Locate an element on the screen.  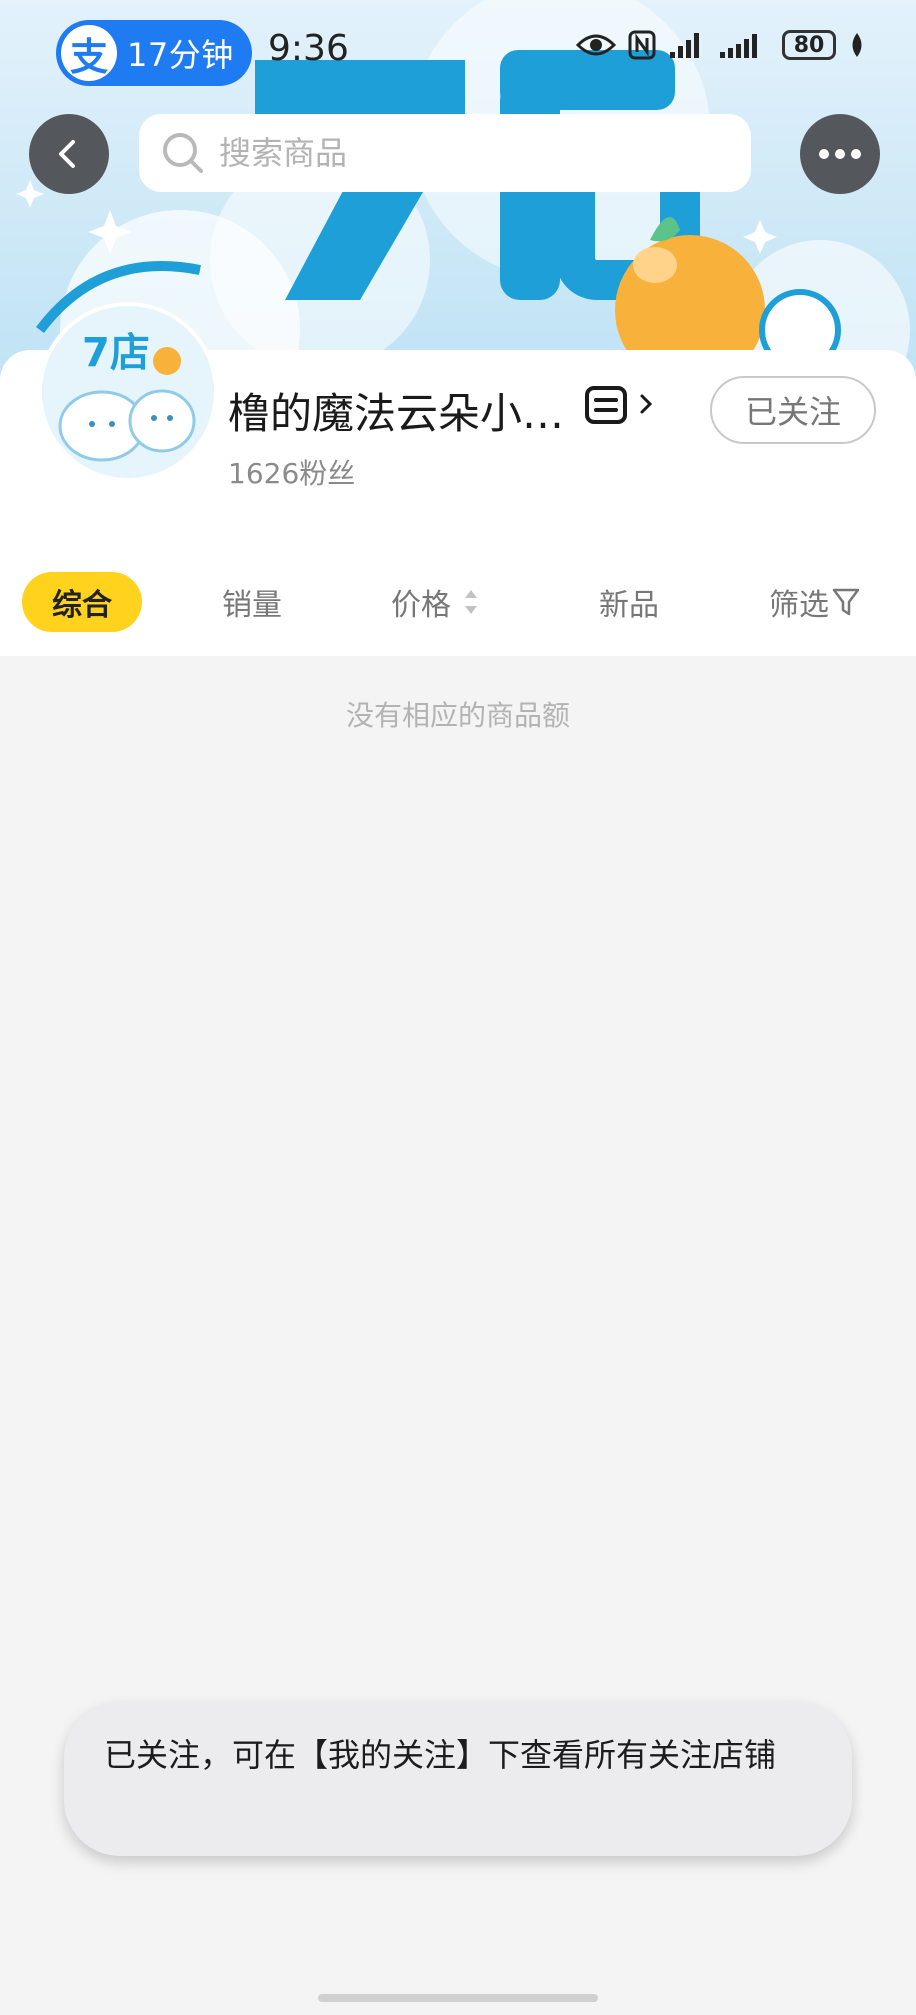
tab-comprehensive: 综合 is located at coordinates (82, 602).